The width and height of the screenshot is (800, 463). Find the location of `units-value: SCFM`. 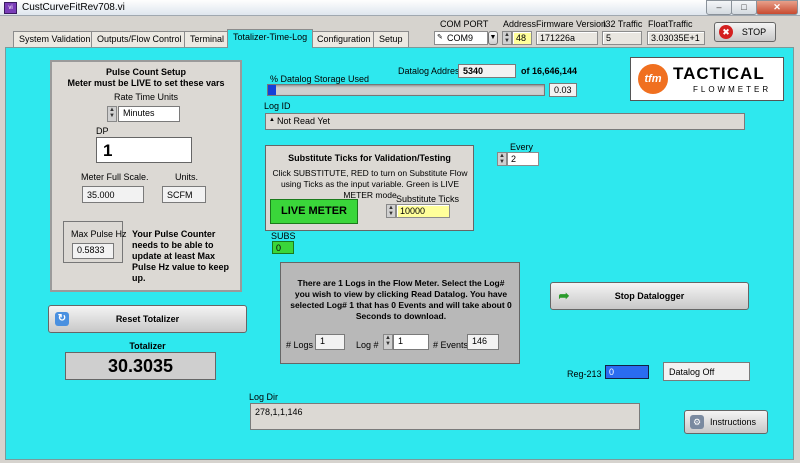

units-value: SCFM is located at coordinates (184, 194).